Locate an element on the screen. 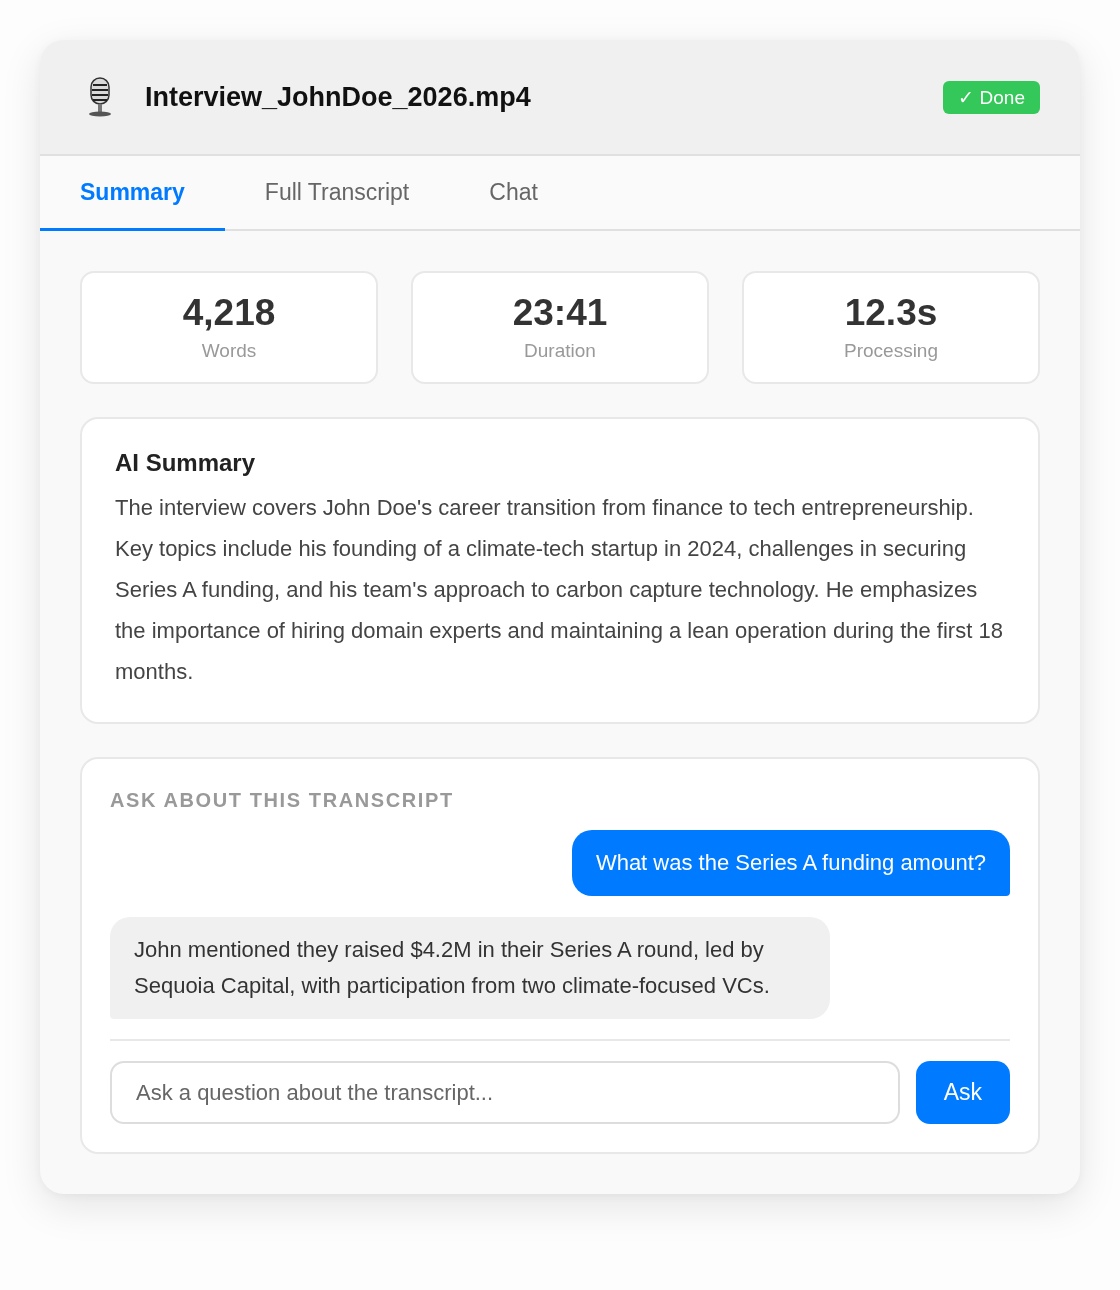  stat-value: 4,218 is located at coordinates (229, 313).